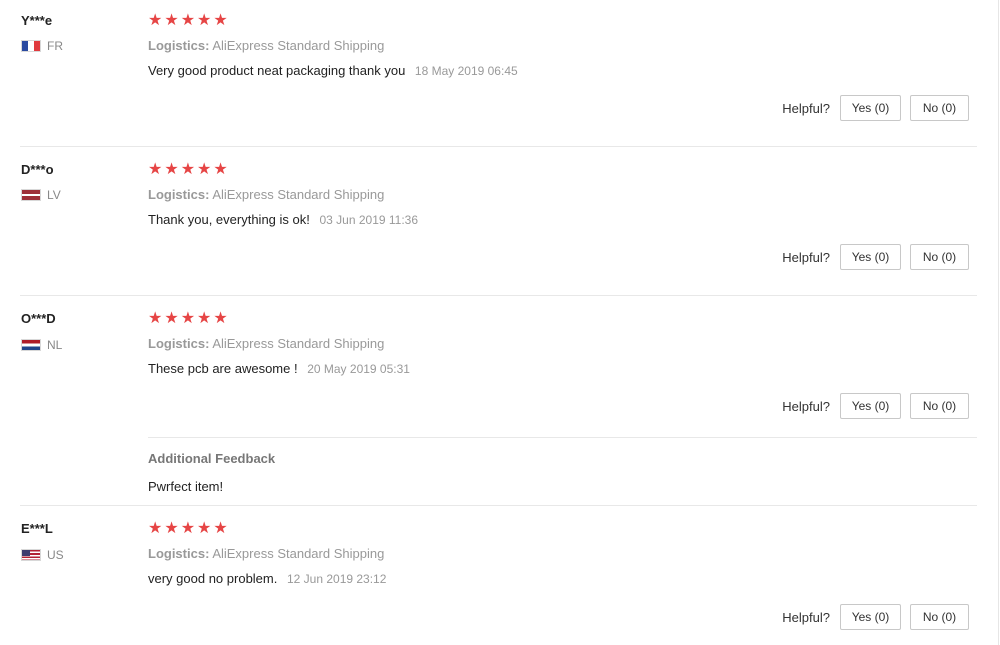  I want to click on reviewer-name: E***L, so click(37, 528).